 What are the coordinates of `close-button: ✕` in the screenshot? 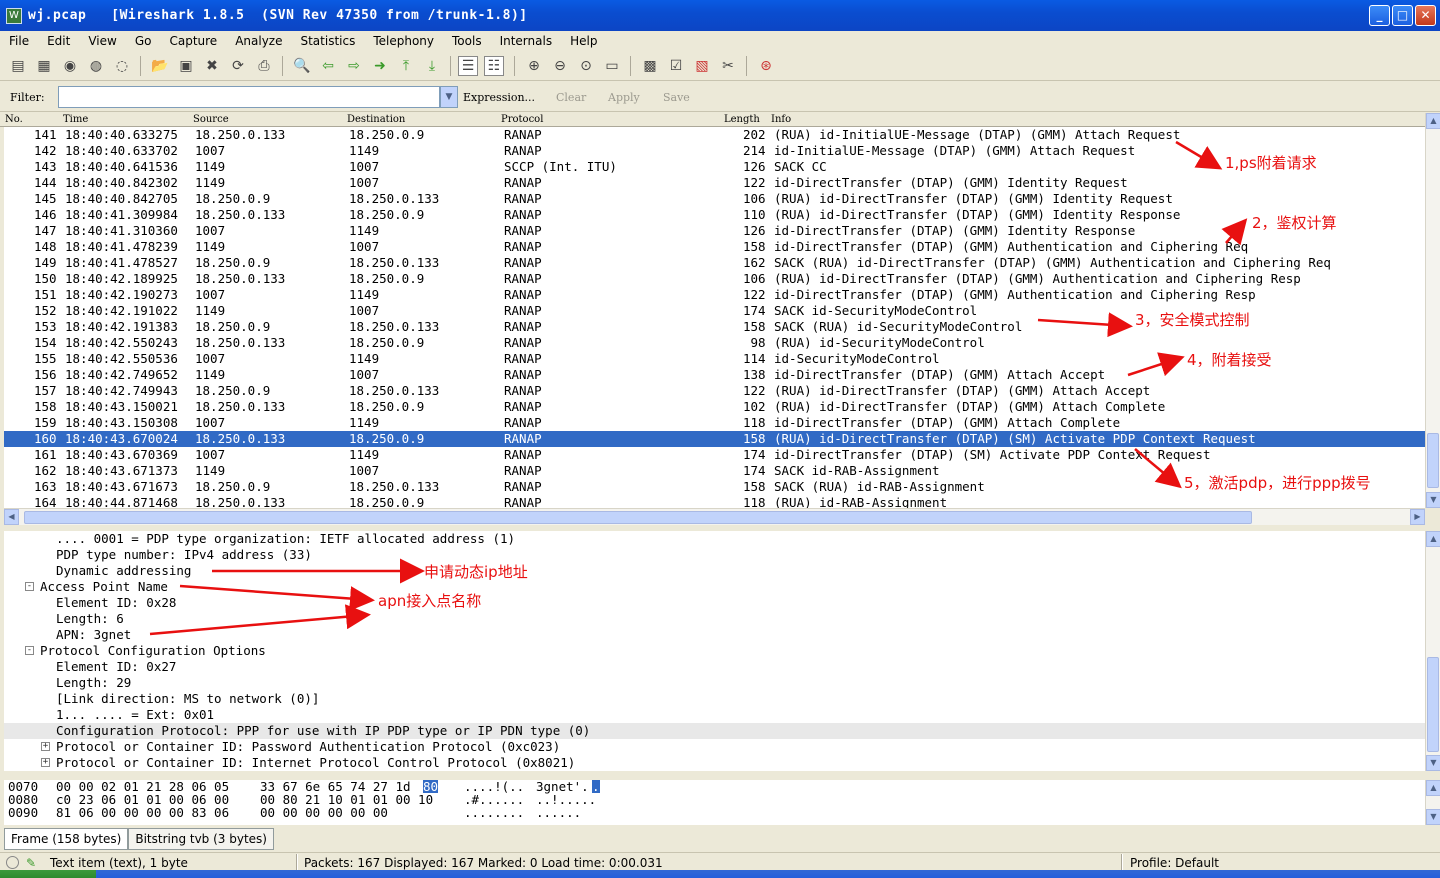 It's located at (1425, 15).